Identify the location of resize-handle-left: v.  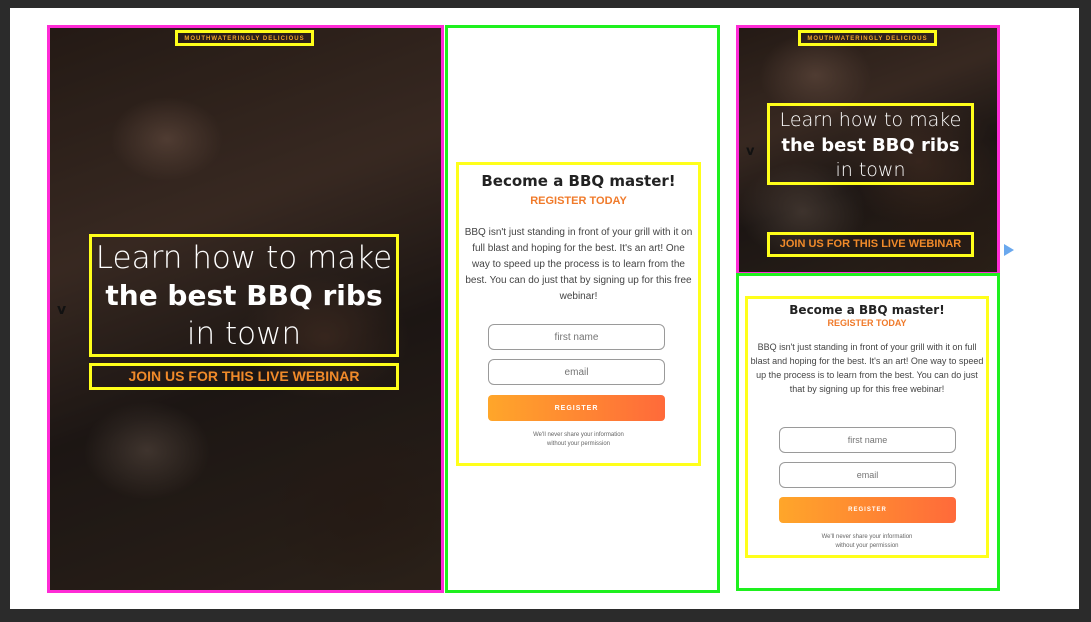
(61, 310).